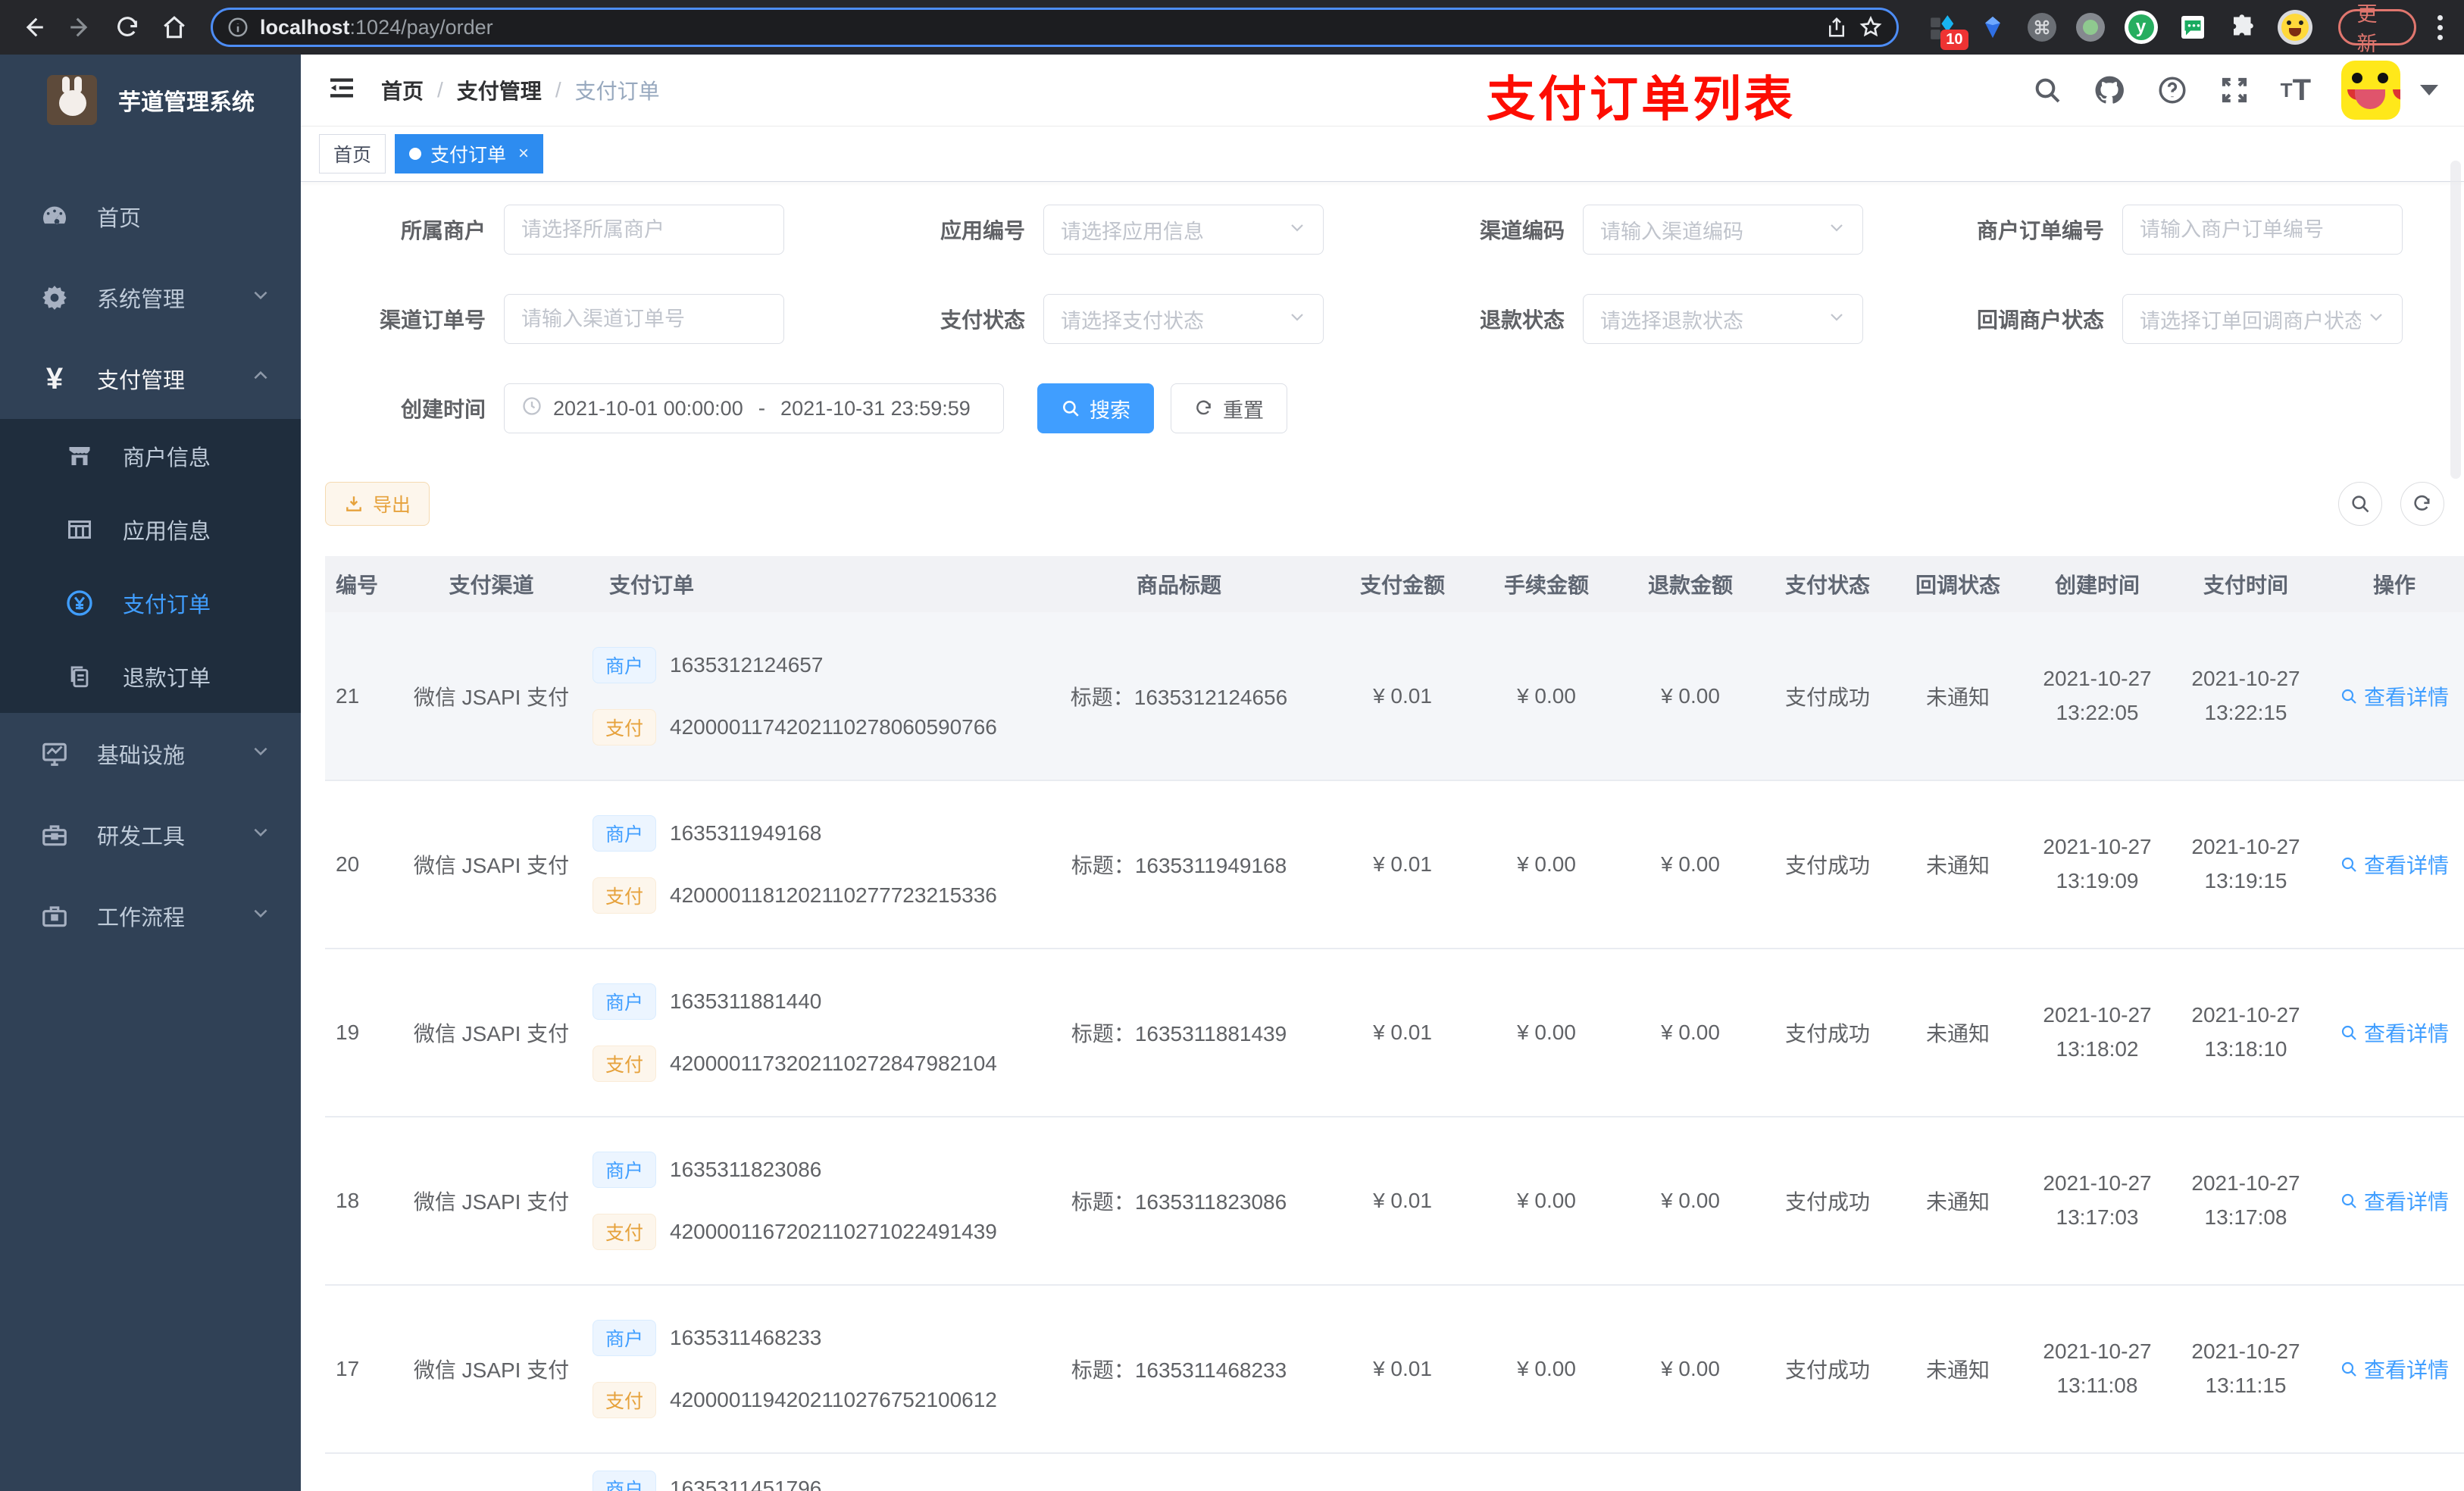  Describe the element at coordinates (150, 529) in the screenshot. I see `sidebar-item-app-info: 应用信息` at that location.